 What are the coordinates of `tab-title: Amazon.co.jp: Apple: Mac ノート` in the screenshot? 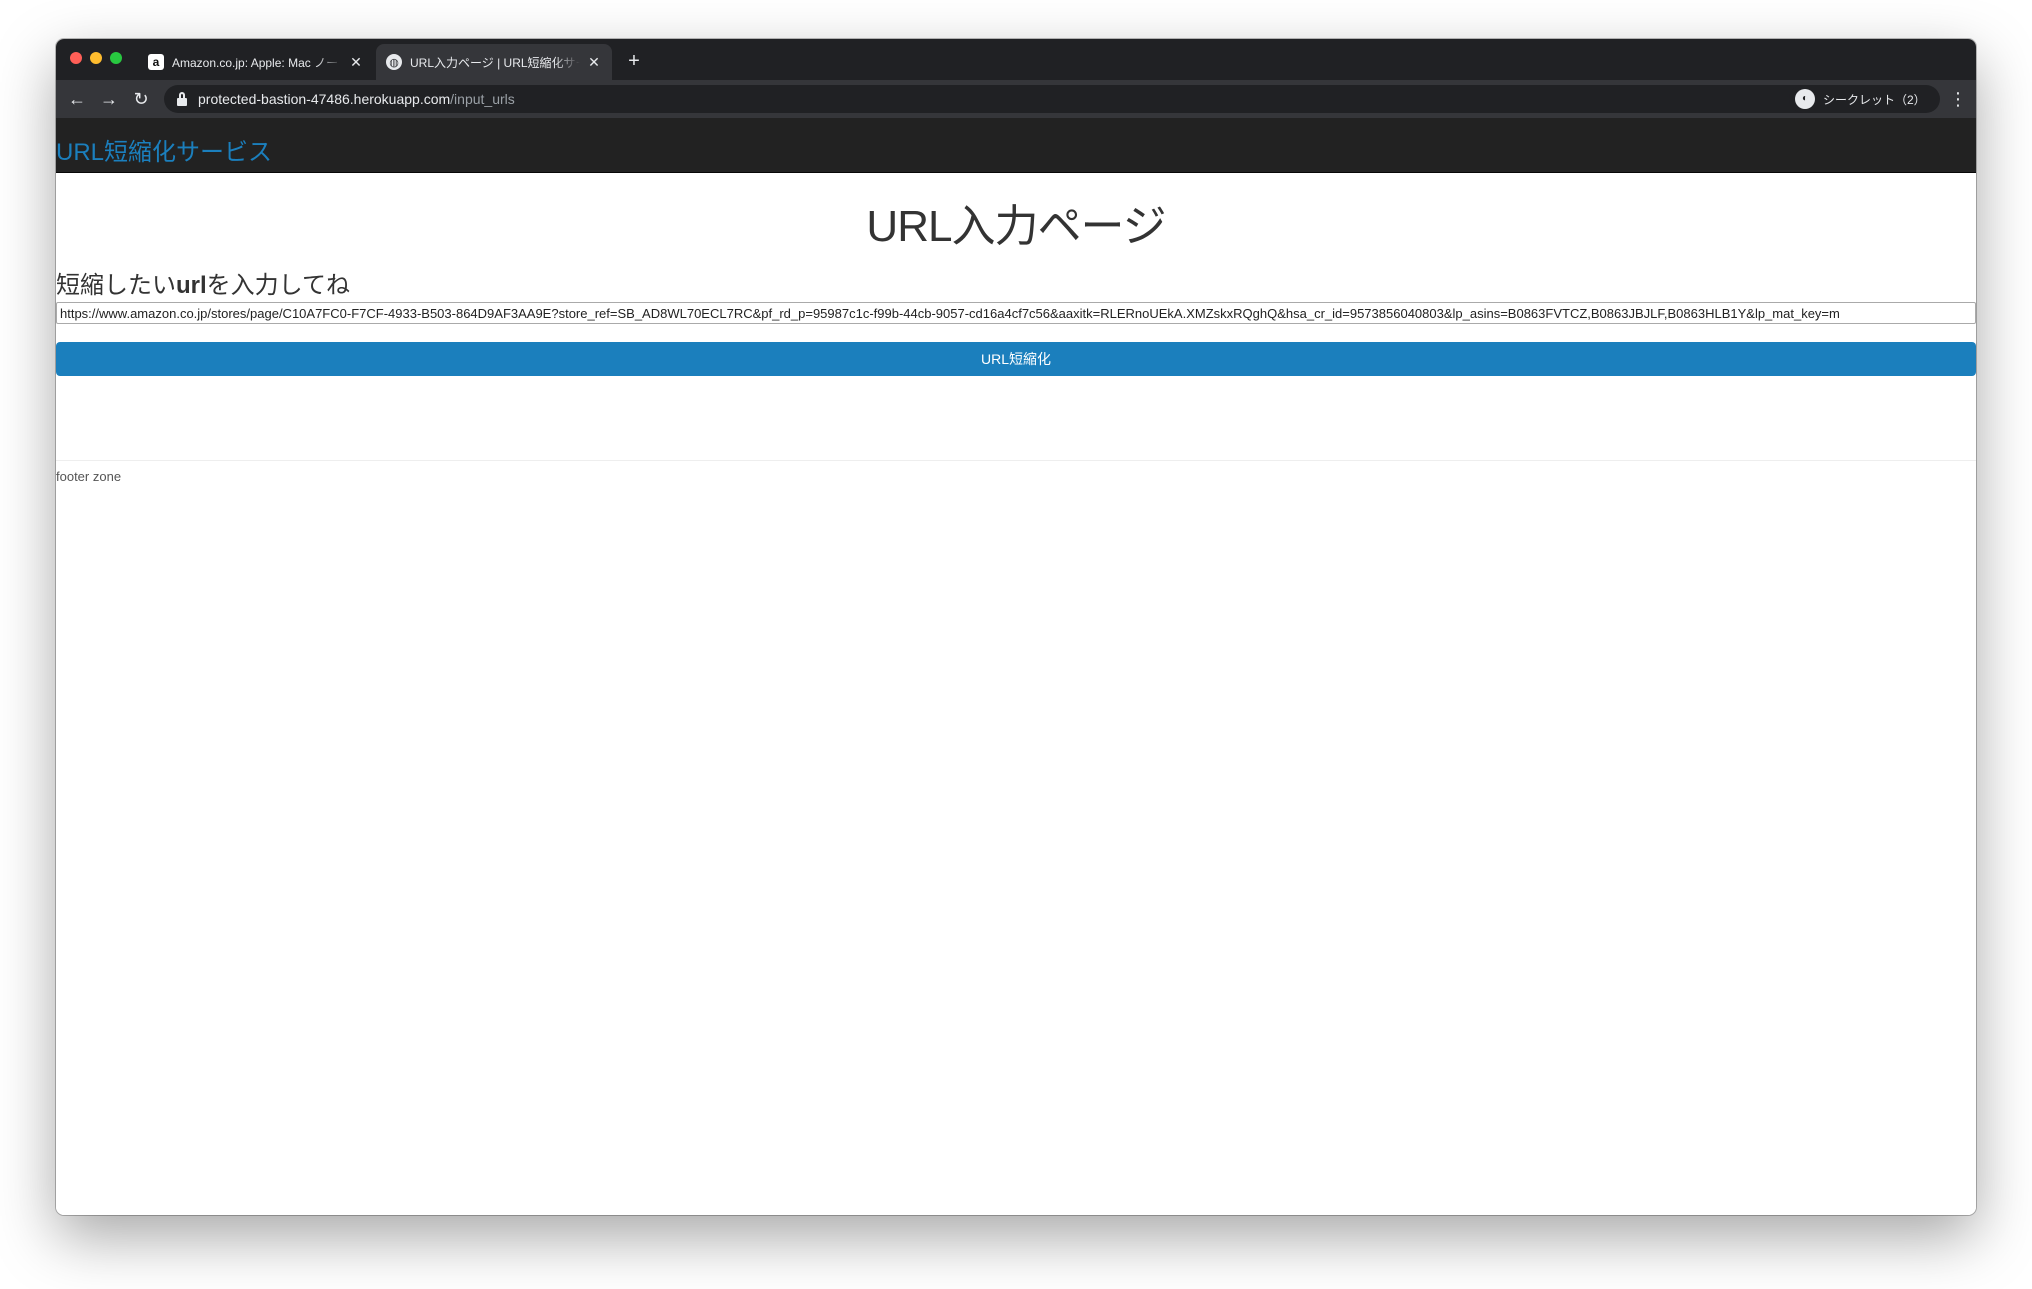 It's located at (257, 62).